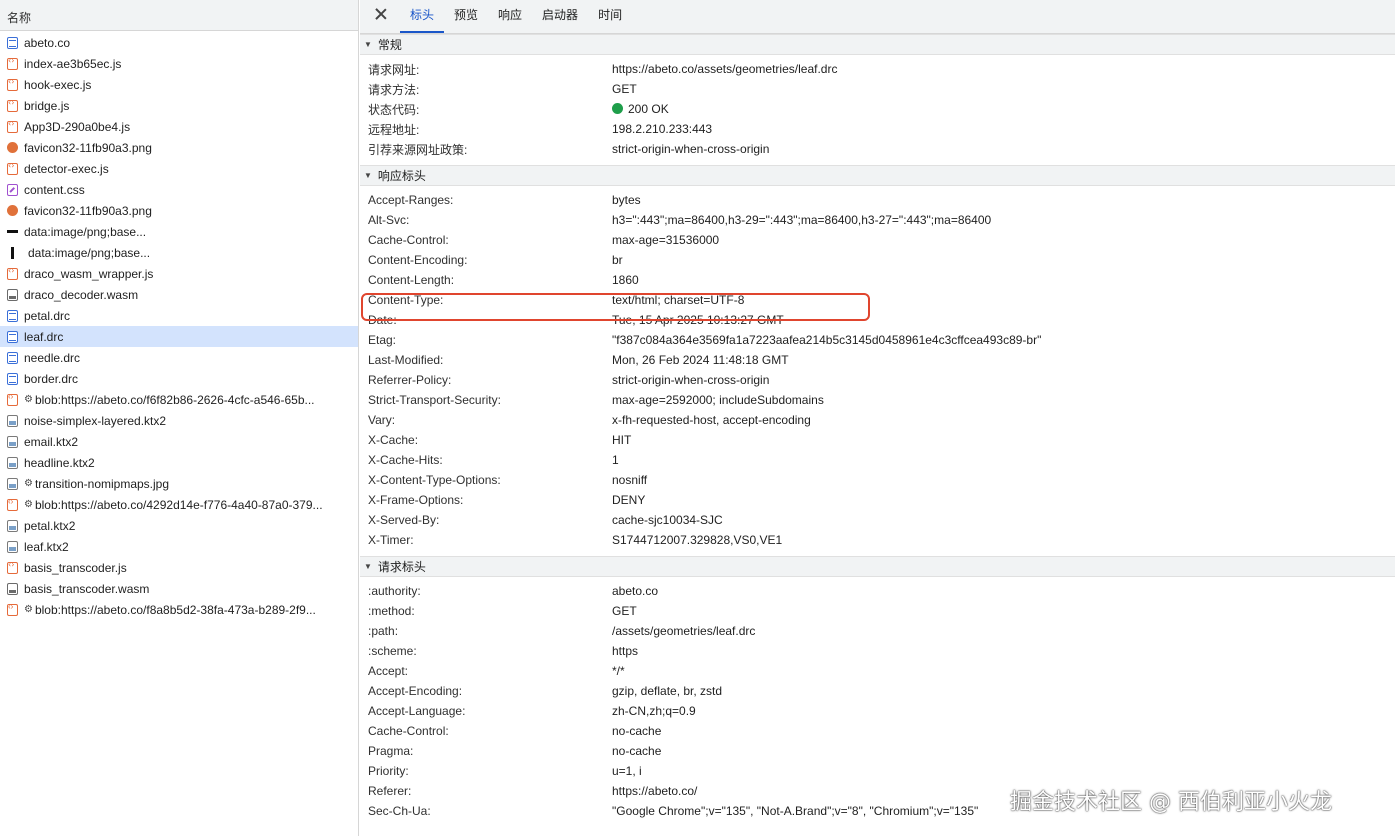 The width and height of the screenshot is (1395, 836). What do you see at coordinates (683, 631) in the screenshot?
I see `header-value: /assets/geometries/leaf.drc` at bounding box center [683, 631].